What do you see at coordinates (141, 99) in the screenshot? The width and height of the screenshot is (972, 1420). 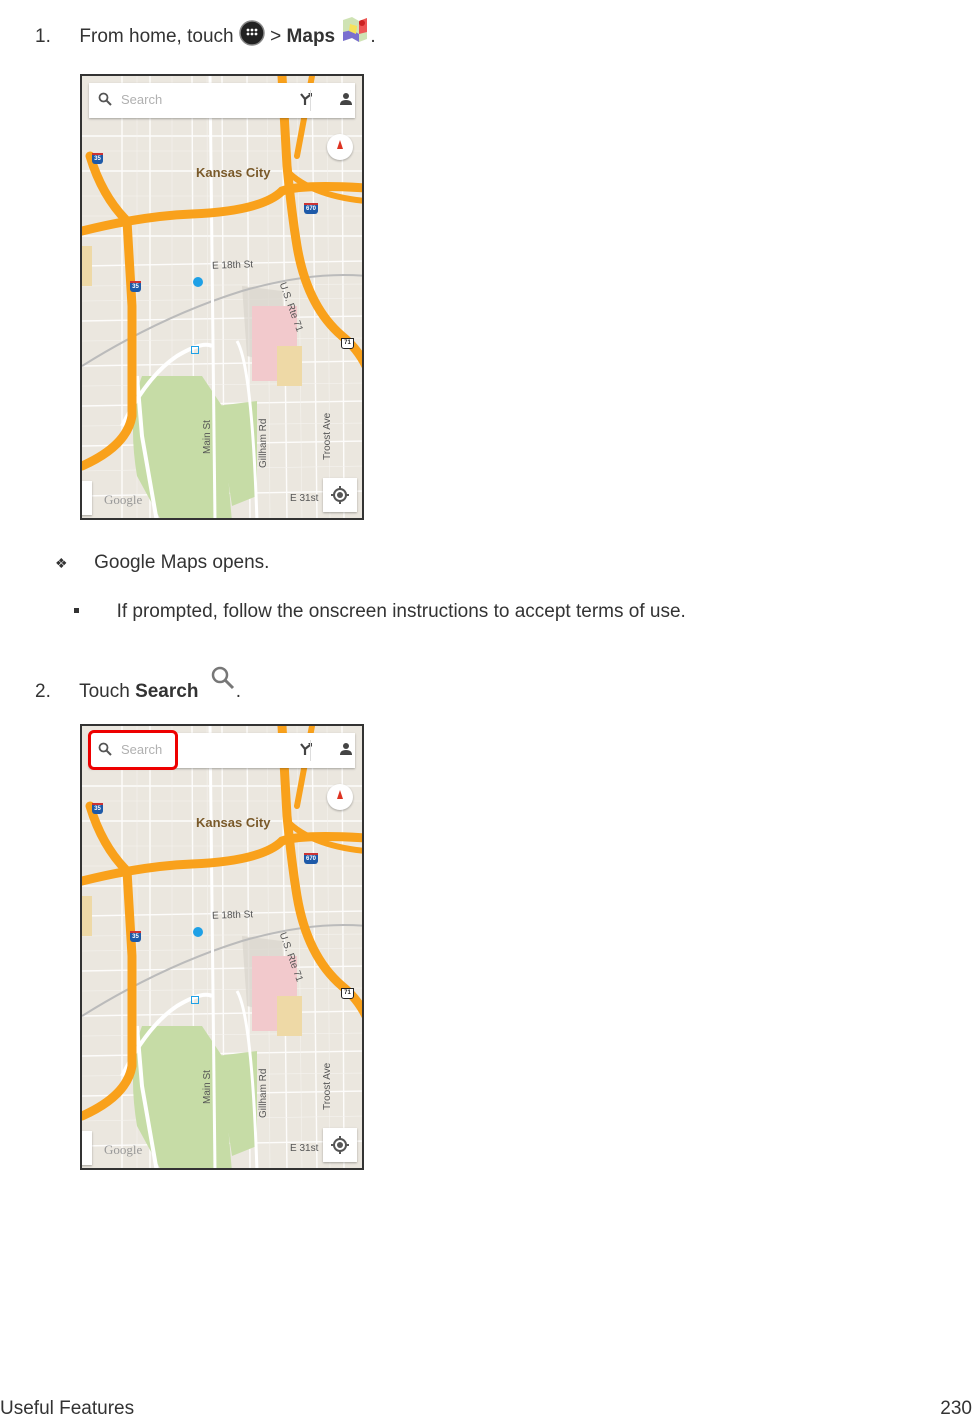 I see `search-input: Search` at bounding box center [141, 99].